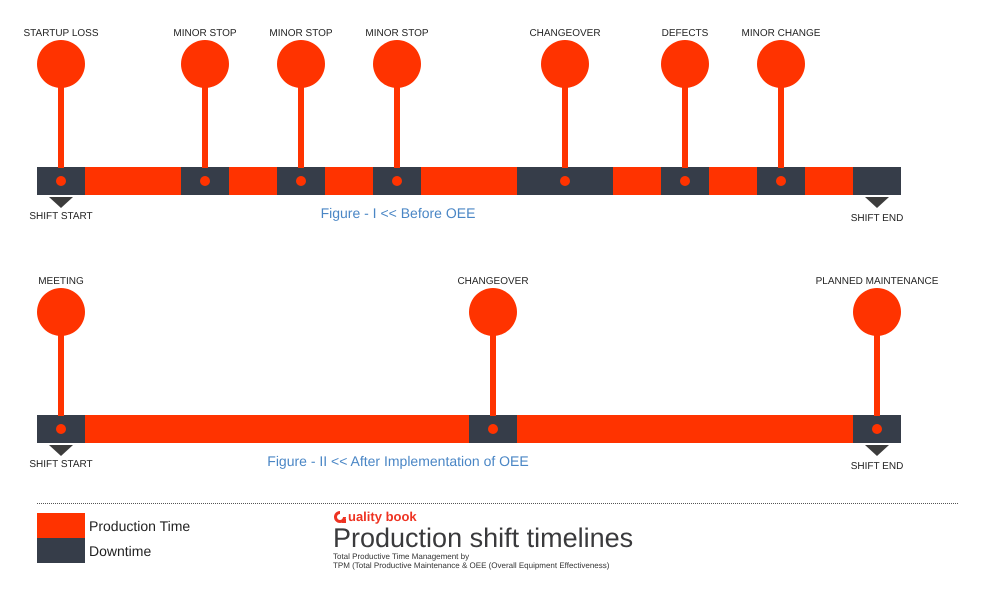 The image size is (996, 592). Describe the element at coordinates (61, 33) in the screenshot. I see `event-label: STARTUP LOSS` at that location.